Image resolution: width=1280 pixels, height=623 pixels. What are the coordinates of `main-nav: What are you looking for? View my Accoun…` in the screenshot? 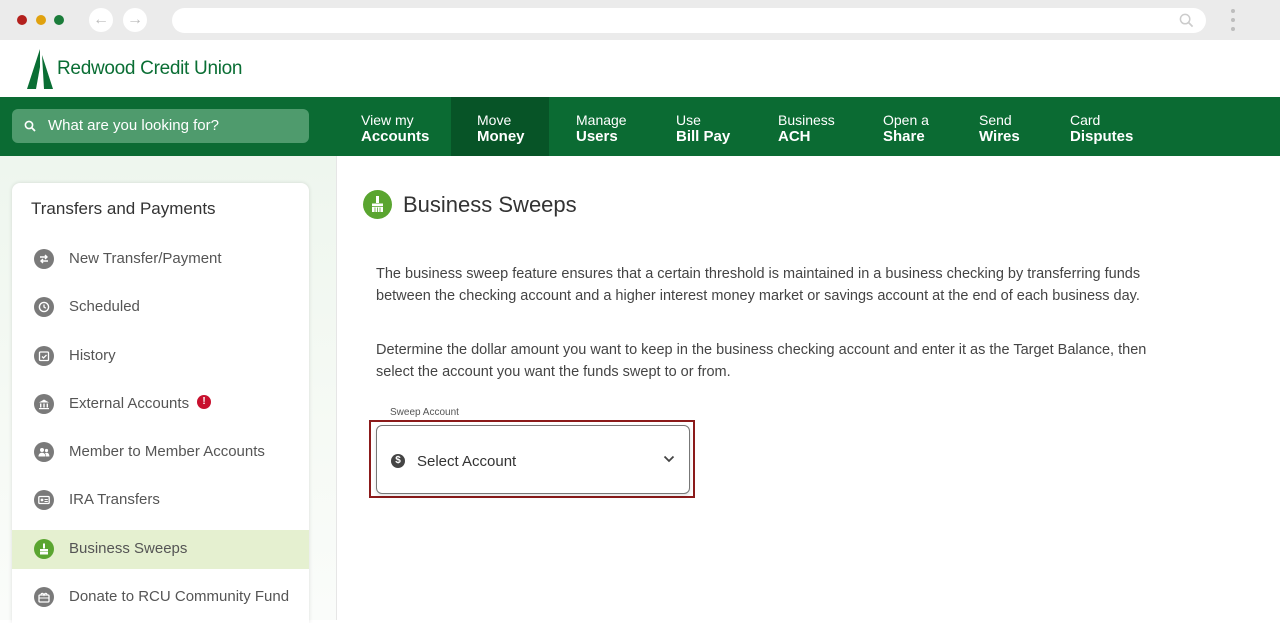 It's located at (640, 126).